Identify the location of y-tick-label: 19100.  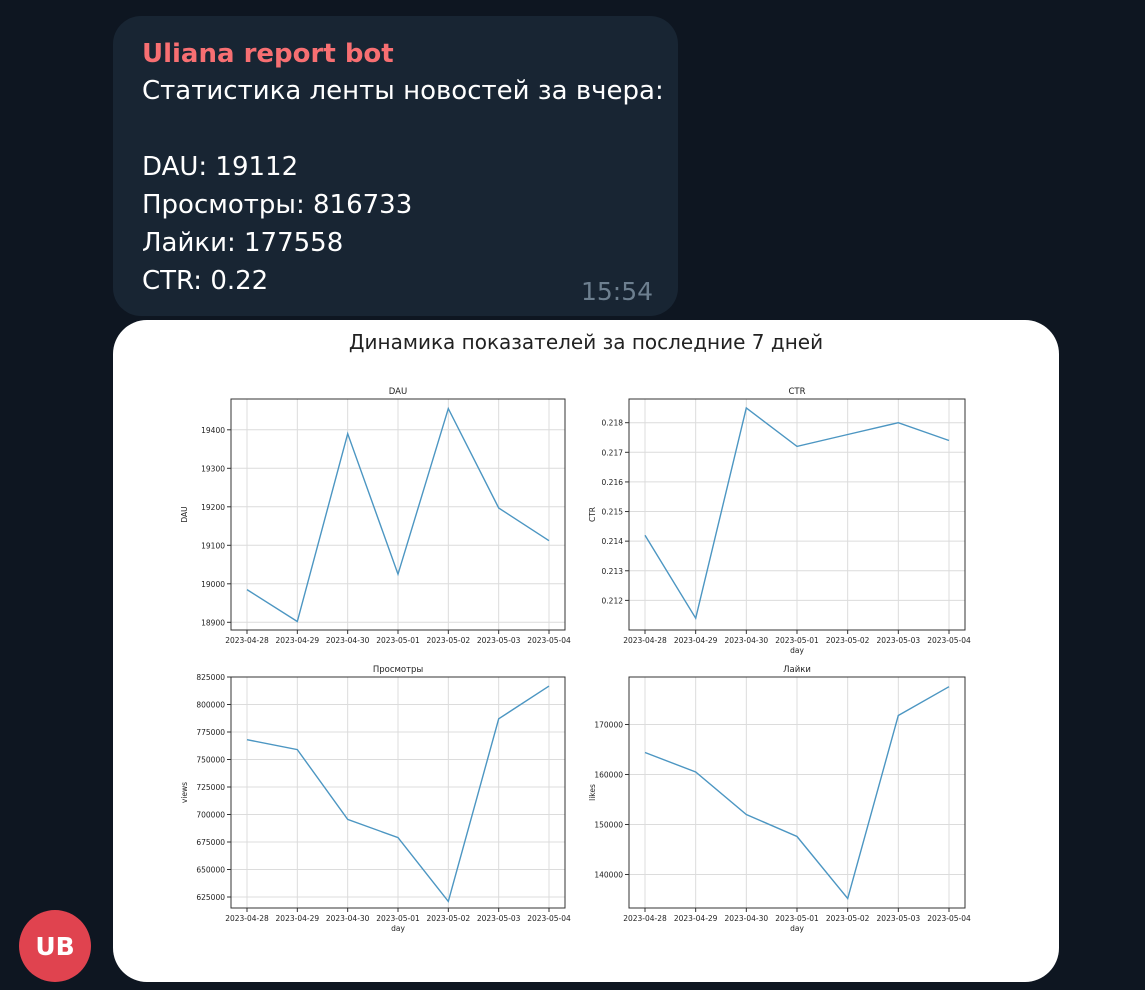
(213, 545).